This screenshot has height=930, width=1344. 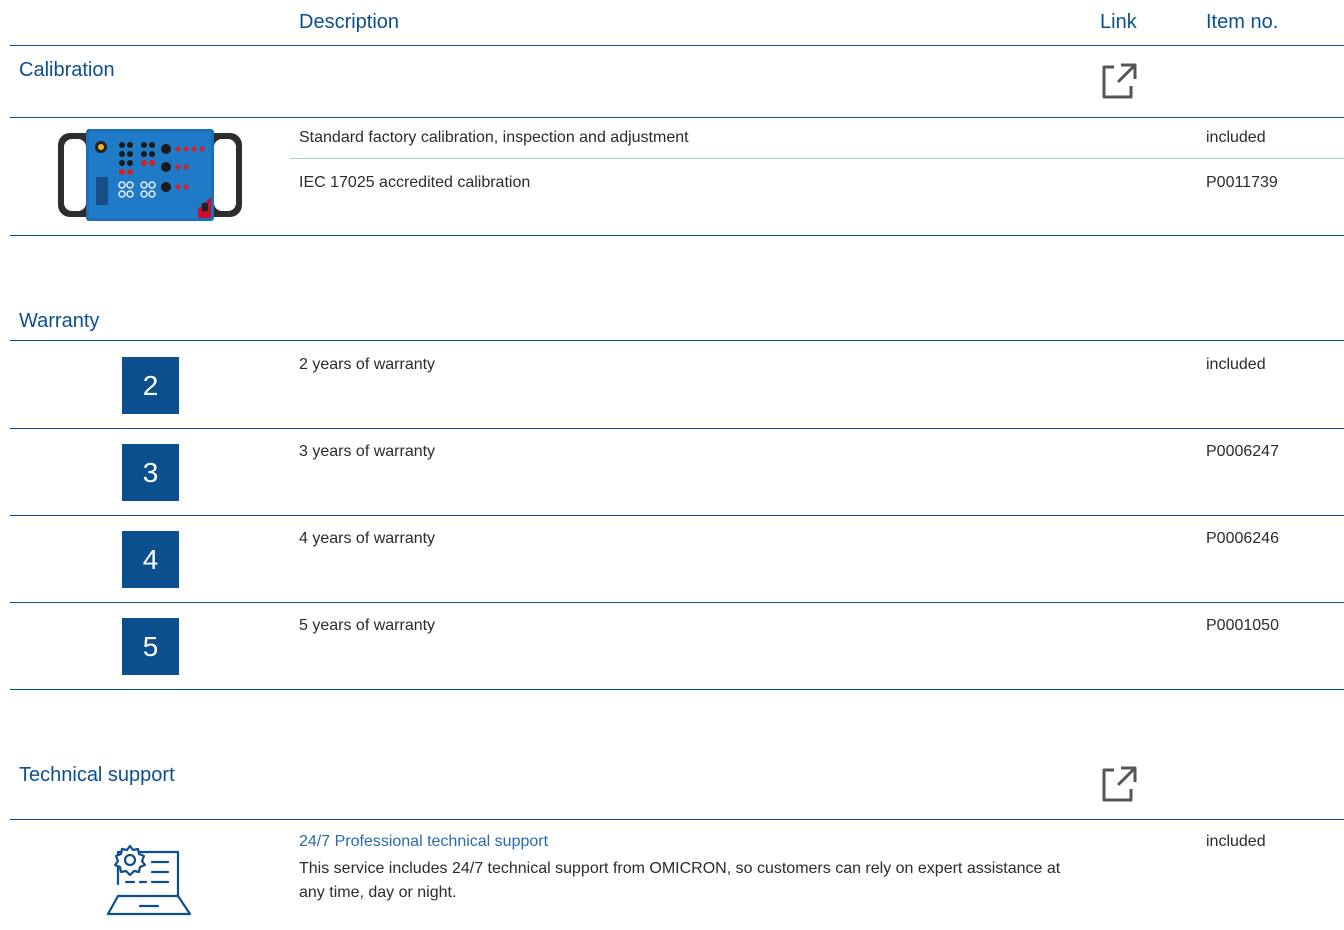 I want to click on warranty-badge-2: 2, so click(x=150, y=385).